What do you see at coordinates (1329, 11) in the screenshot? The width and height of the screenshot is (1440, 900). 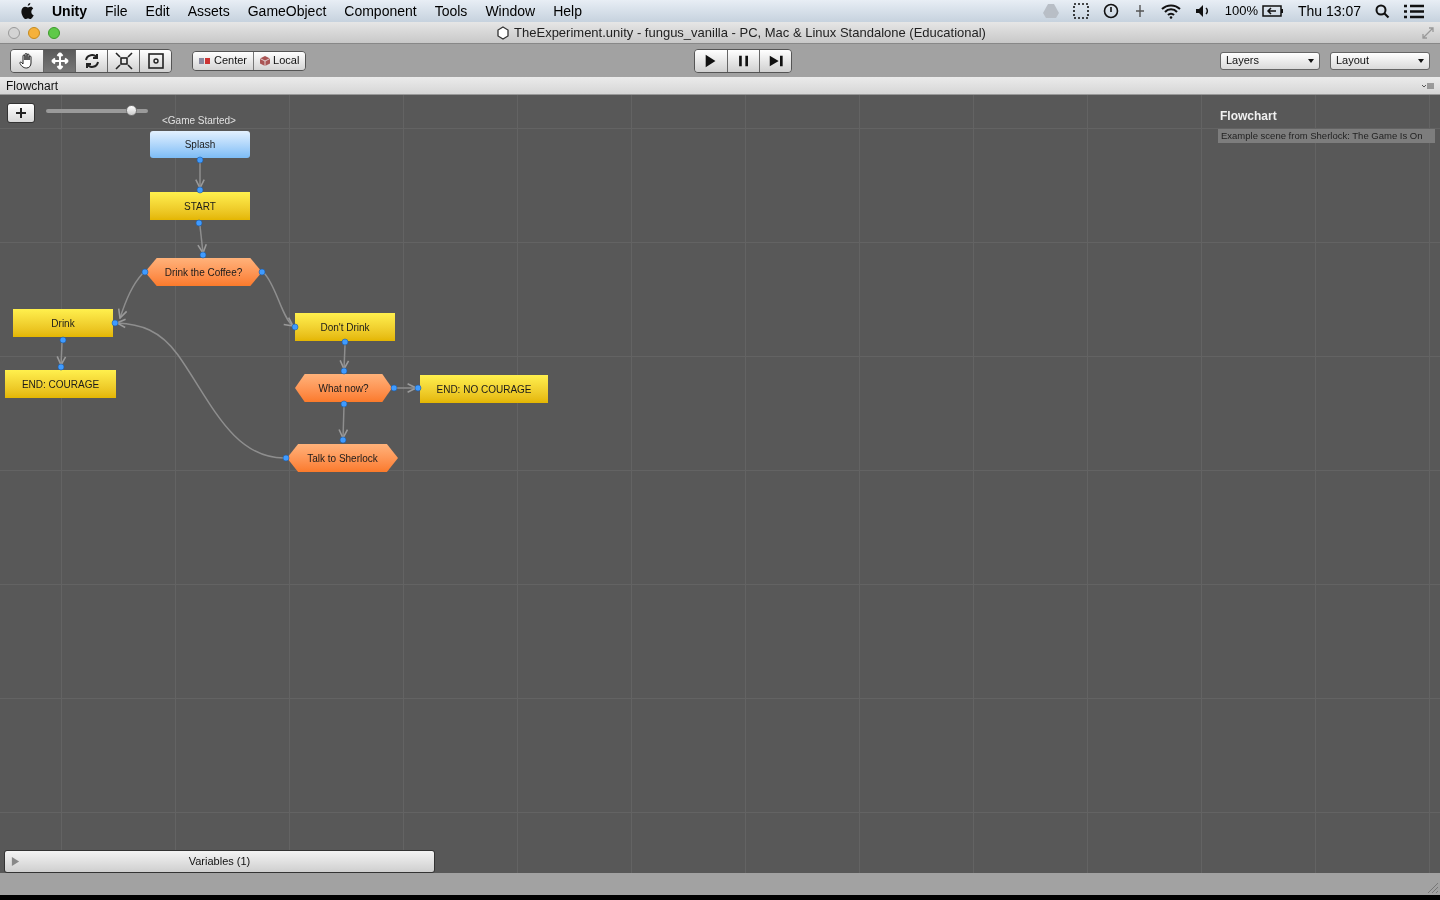 I see `menu-clock: Thu 13:07` at bounding box center [1329, 11].